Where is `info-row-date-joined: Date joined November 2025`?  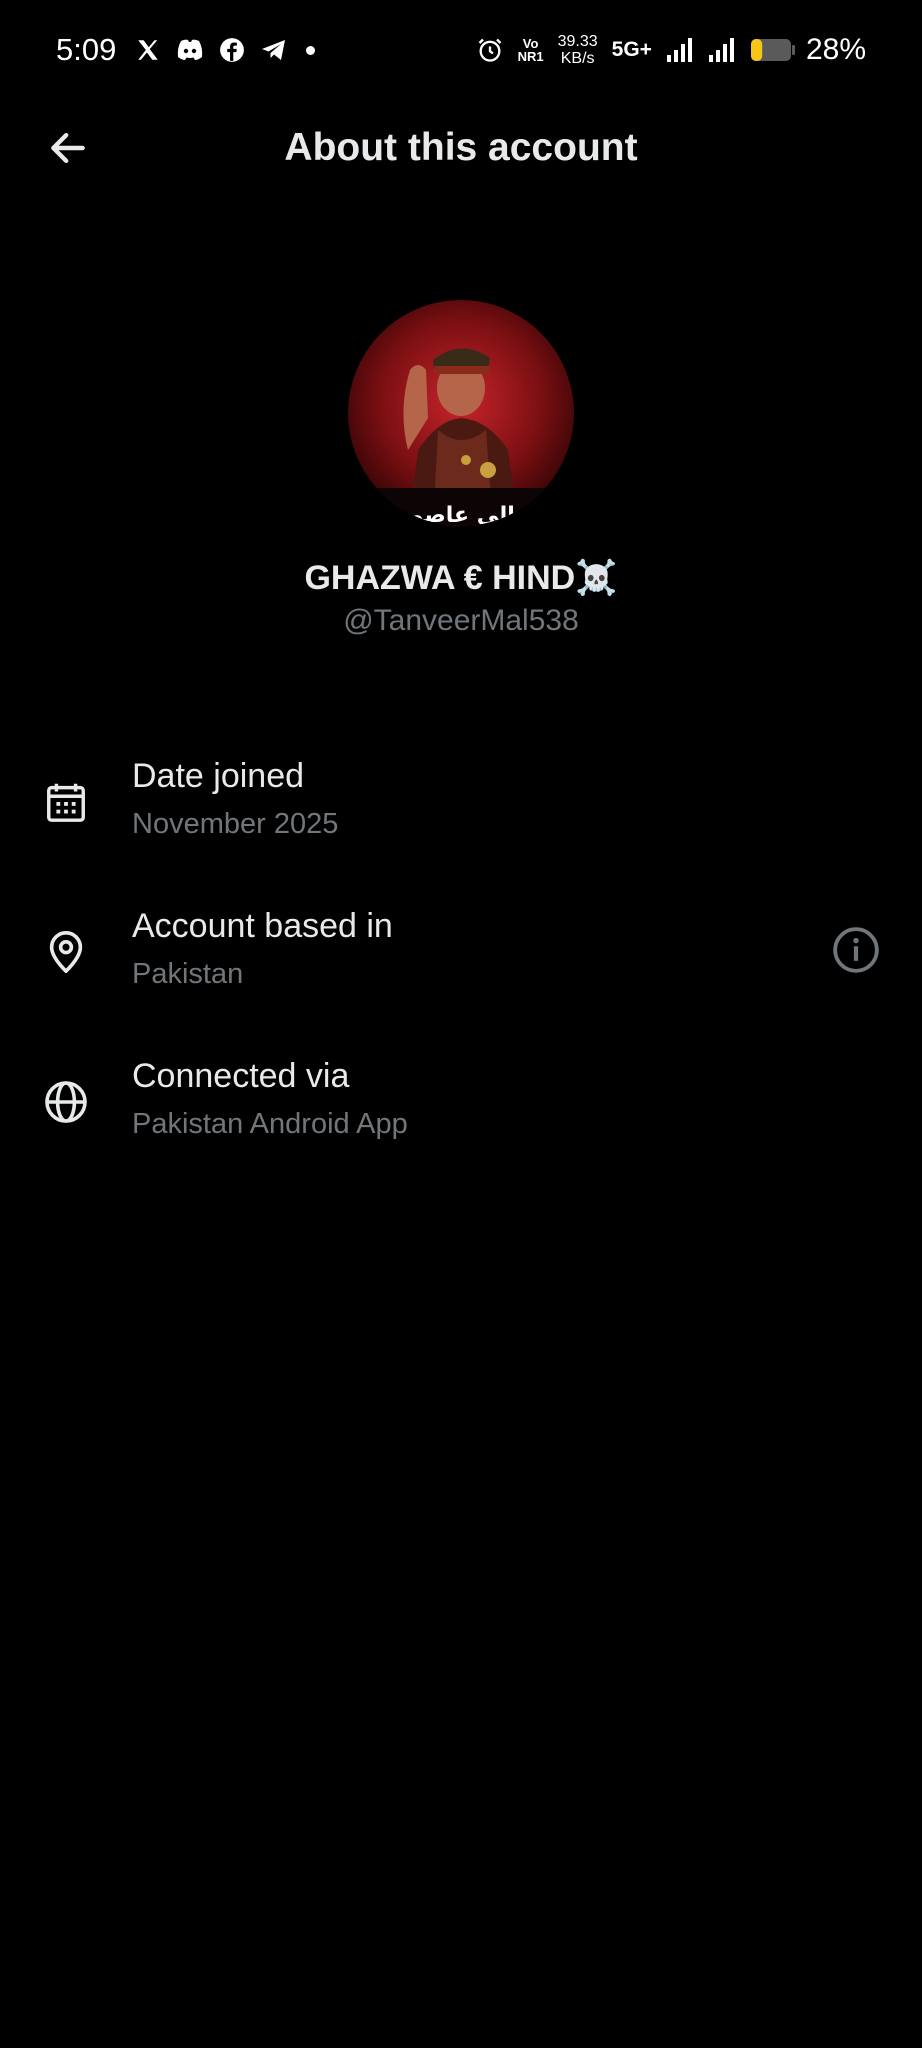 info-row-date-joined: Date joined November 2025 is located at coordinates (461, 831).